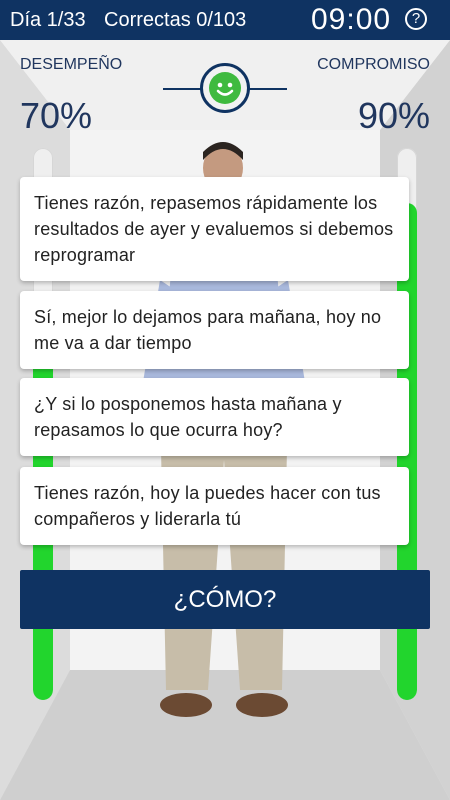  What do you see at coordinates (416, 19) in the screenshot?
I see `help-icon: ?` at bounding box center [416, 19].